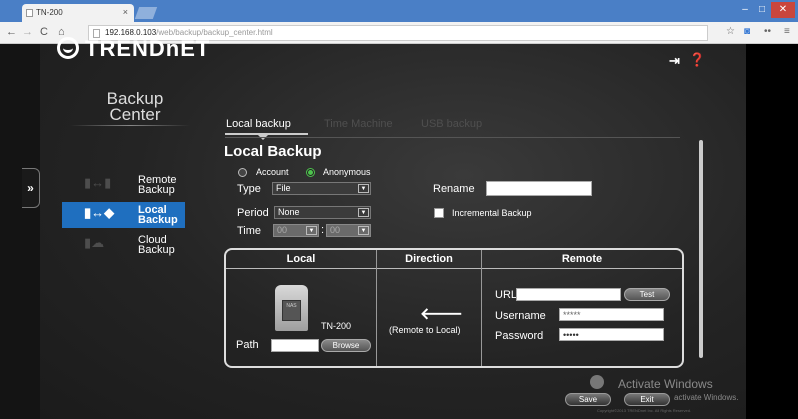  Describe the element at coordinates (322, 212) in the screenshot. I see `period-select: None ▼` at that location.